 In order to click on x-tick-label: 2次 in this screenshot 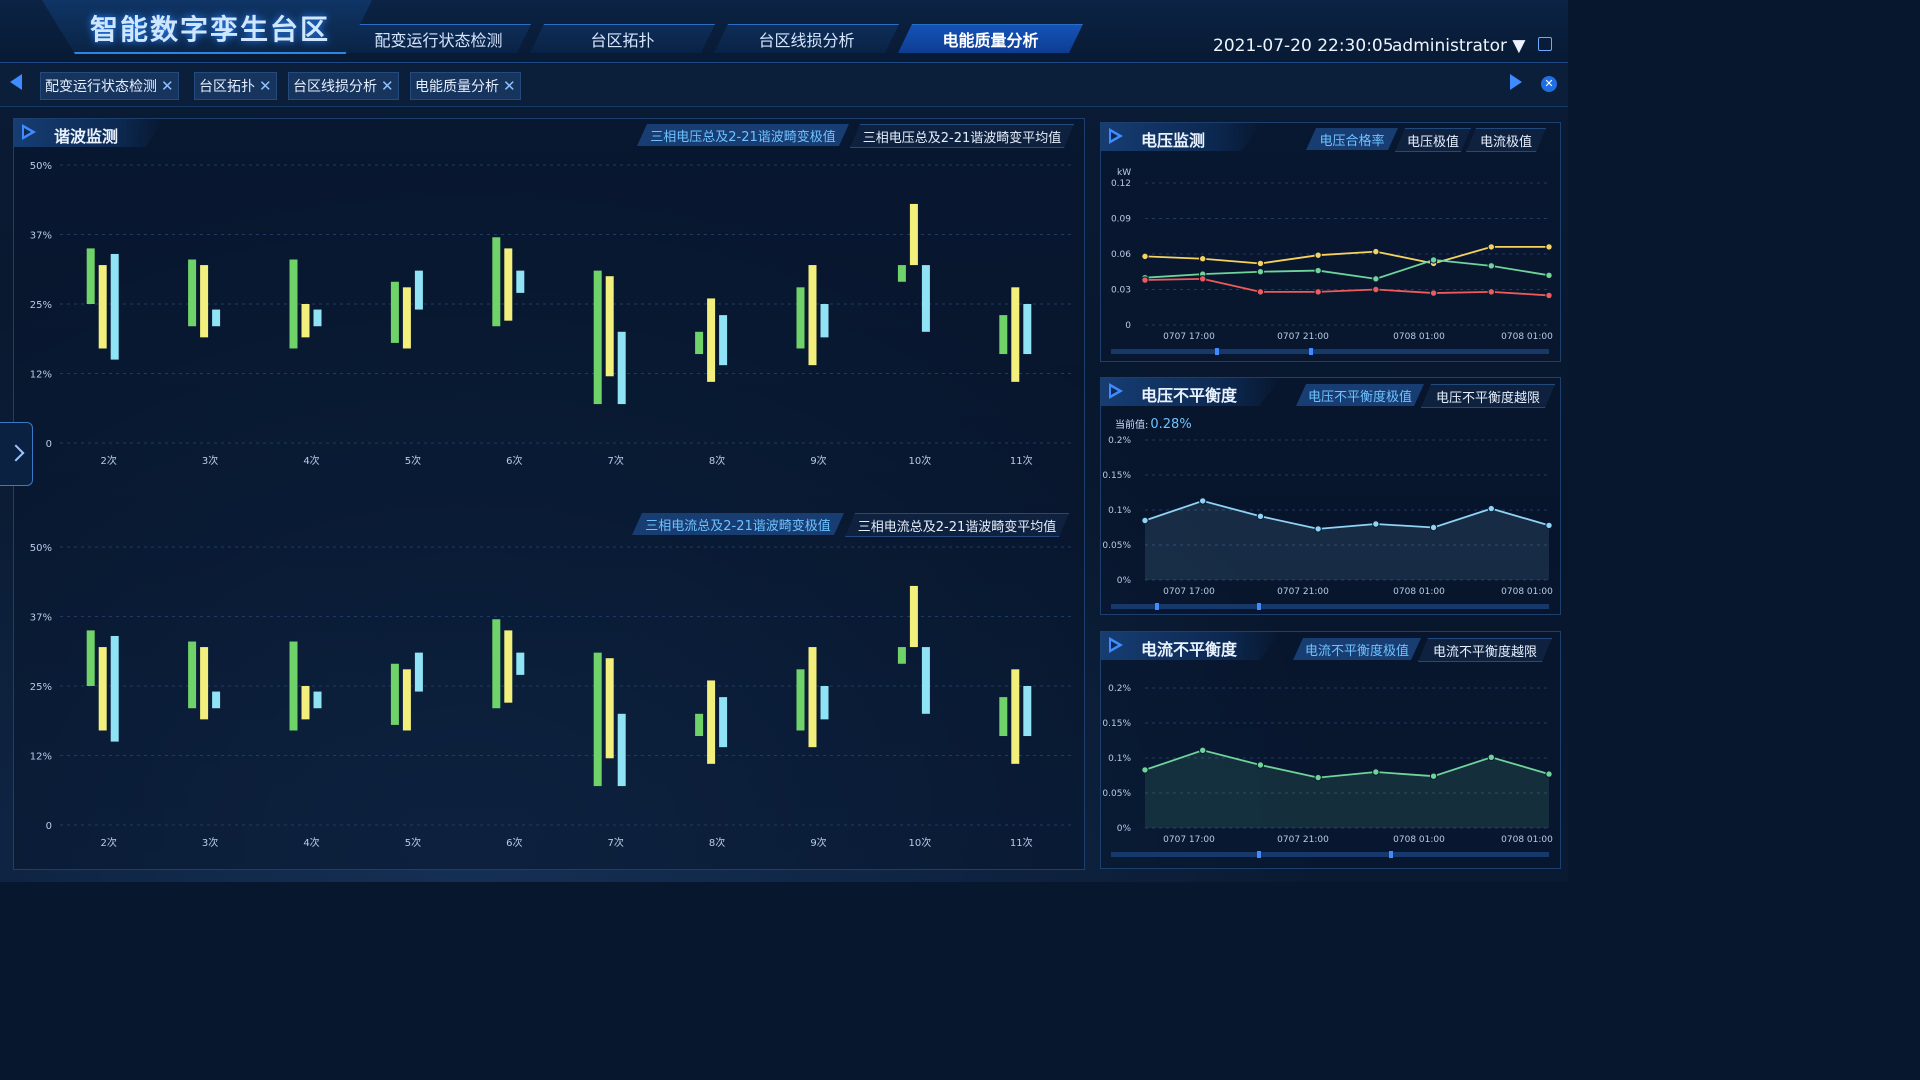, I will do `click(109, 460)`.